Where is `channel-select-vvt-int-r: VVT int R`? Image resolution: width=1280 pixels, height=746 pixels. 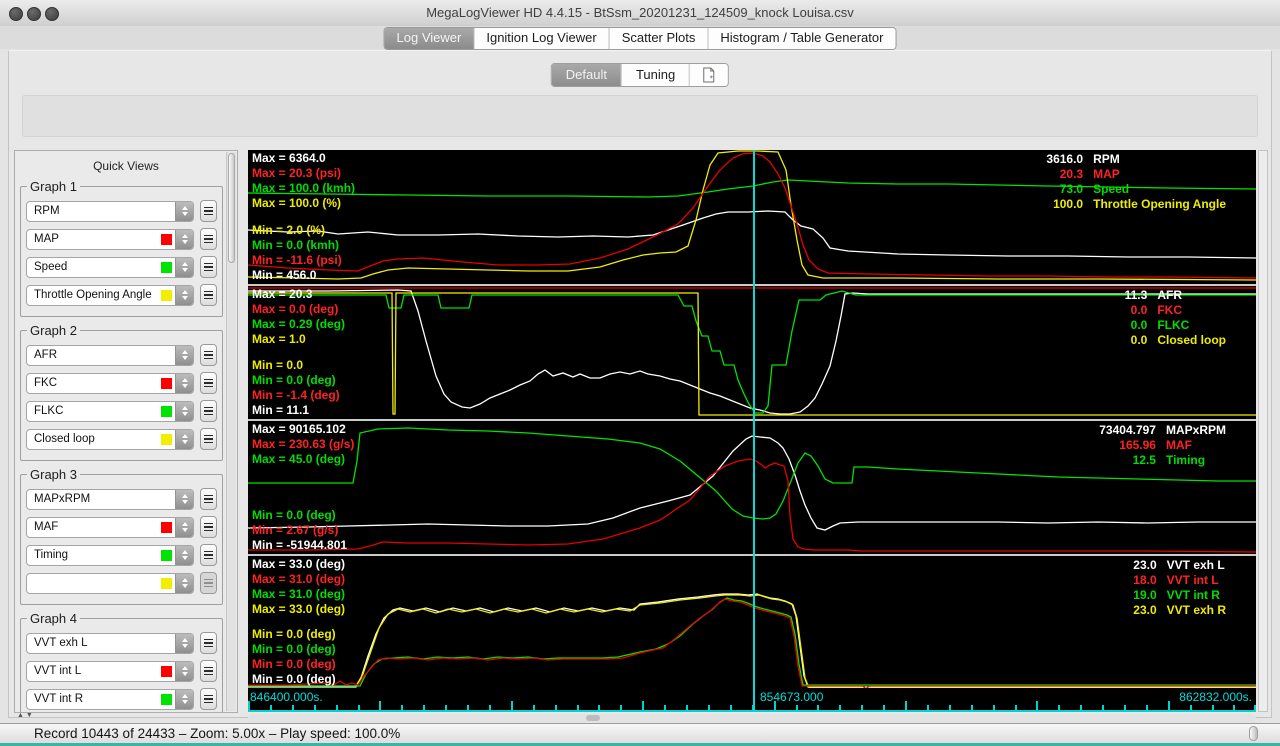
channel-select-vvt-int-r: VVT int R is located at coordinates (110, 699).